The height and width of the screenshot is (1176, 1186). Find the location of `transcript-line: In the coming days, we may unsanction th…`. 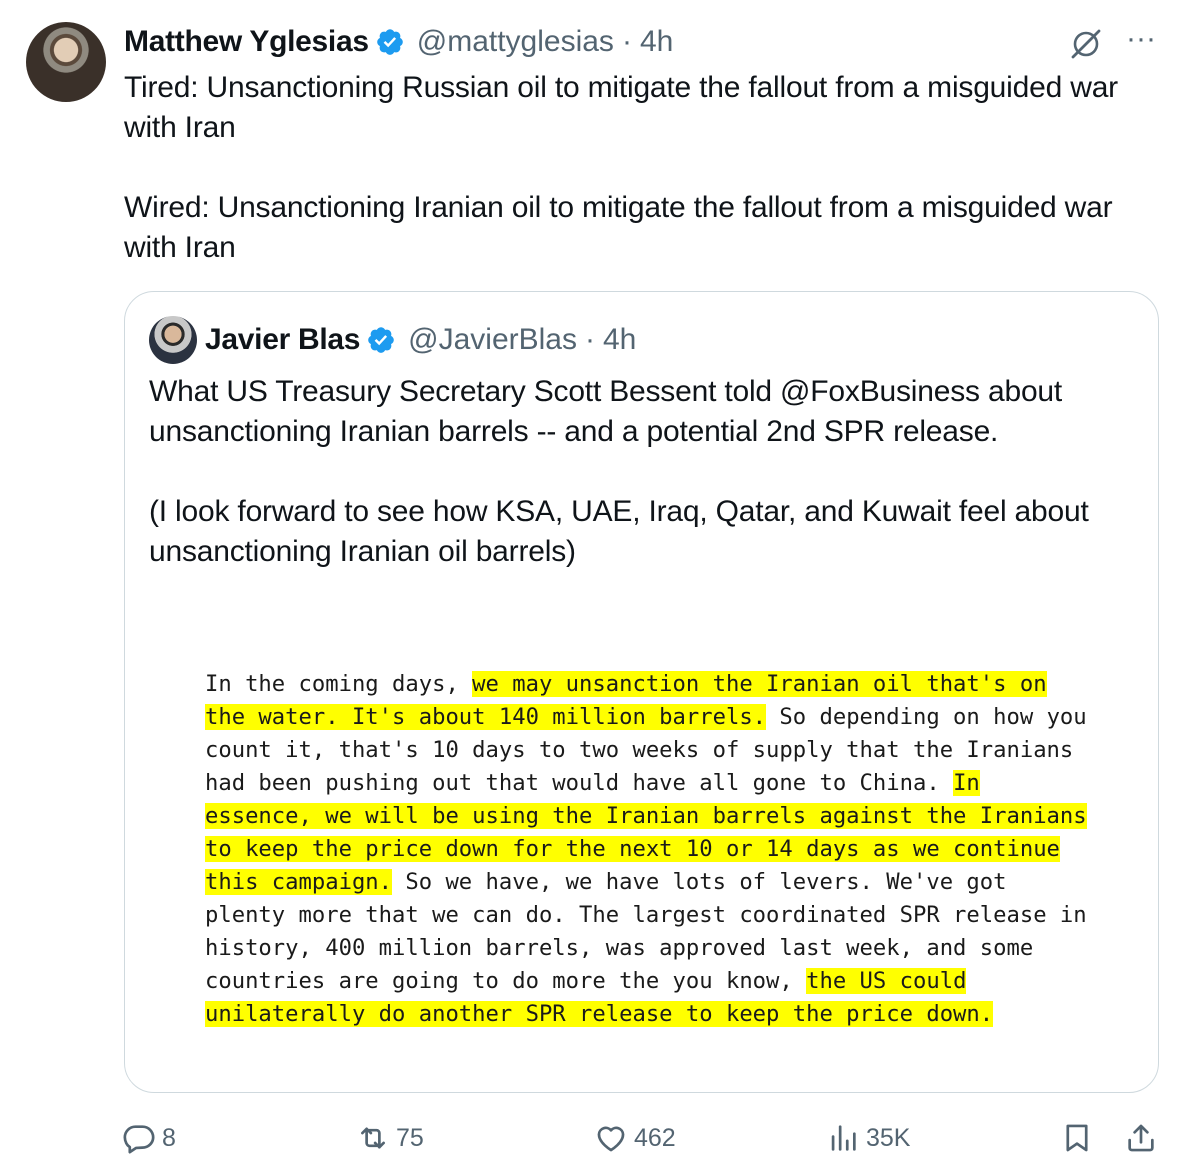

transcript-line: In the coming days, we may unsanction th… is located at coordinates (655, 684).